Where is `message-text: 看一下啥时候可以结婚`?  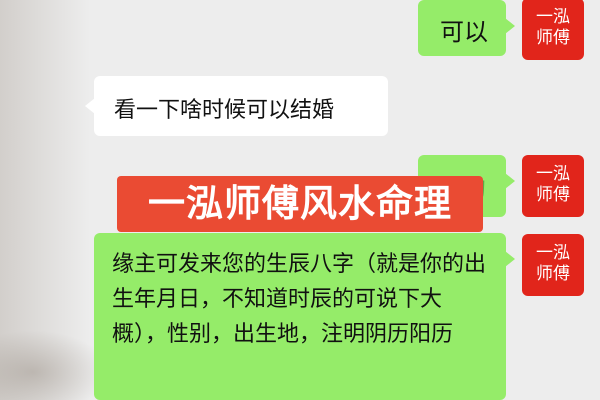
message-text: 看一下啥时候可以结婚 is located at coordinates (224, 110).